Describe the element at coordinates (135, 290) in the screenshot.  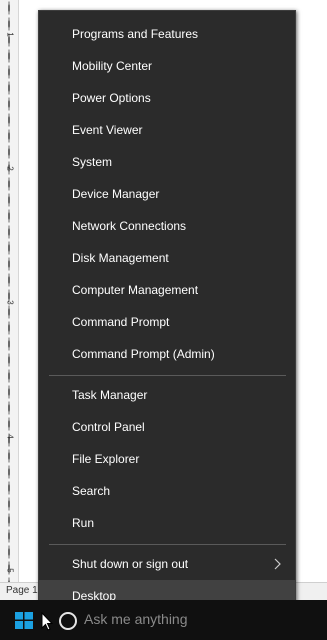
I see `menu-item-label: Computer Management` at that location.